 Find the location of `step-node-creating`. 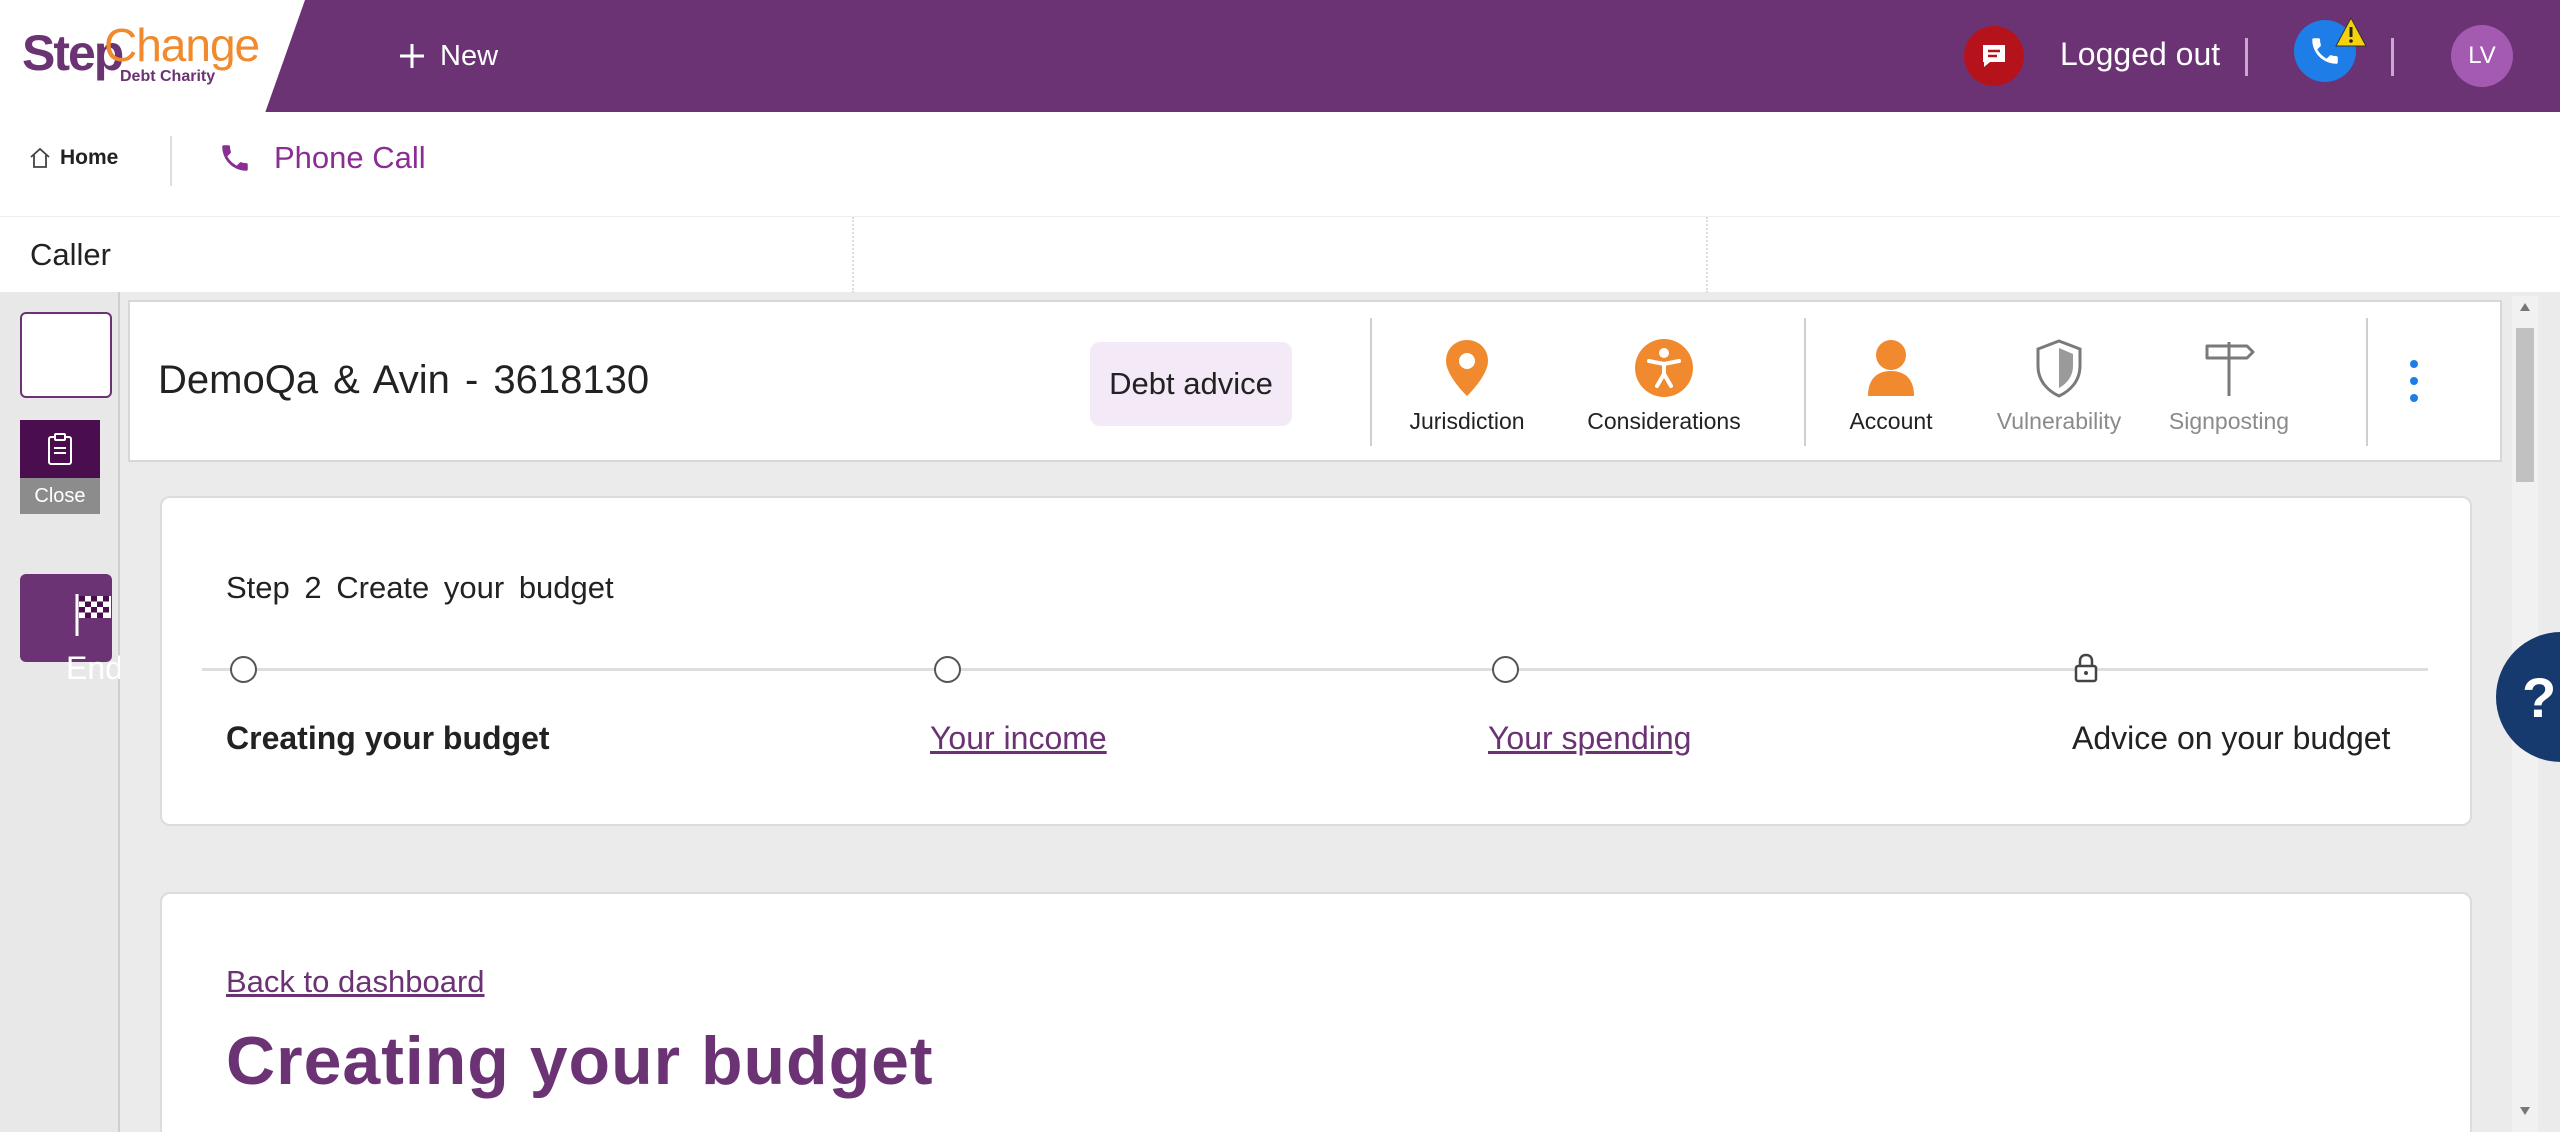

step-node-creating is located at coordinates (243, 669).